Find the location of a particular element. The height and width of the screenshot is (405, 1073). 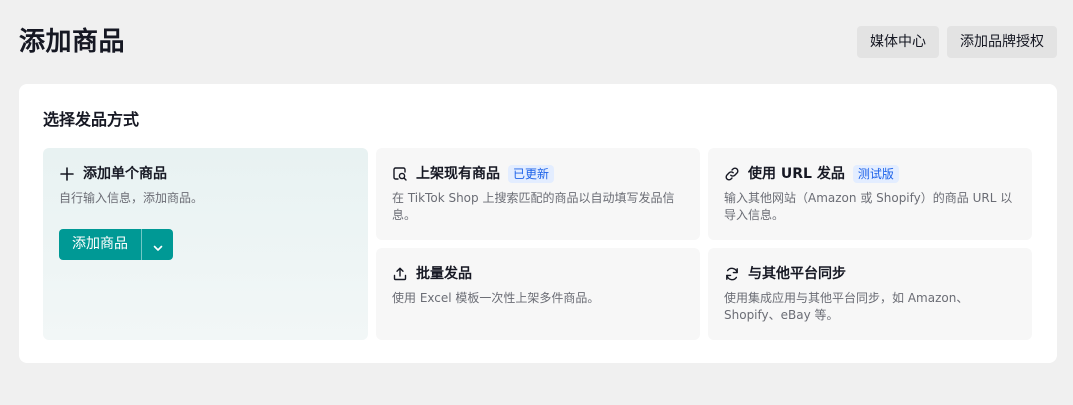

link-icon is located at coordinates (732, 174).